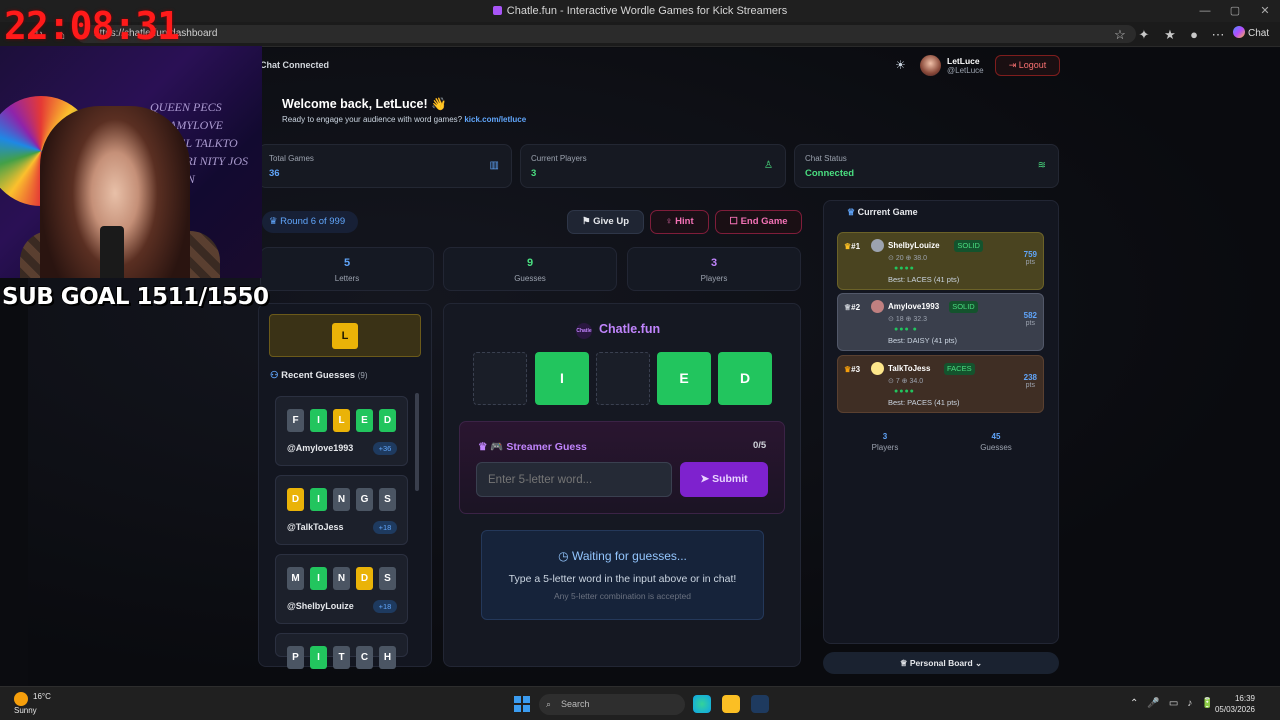 This screenshot has width=1280, height=720. What do you see at coordinates (892, 381) in the screenshot?
I see `target-icon: ⊙` at bounding box center [892, 381].